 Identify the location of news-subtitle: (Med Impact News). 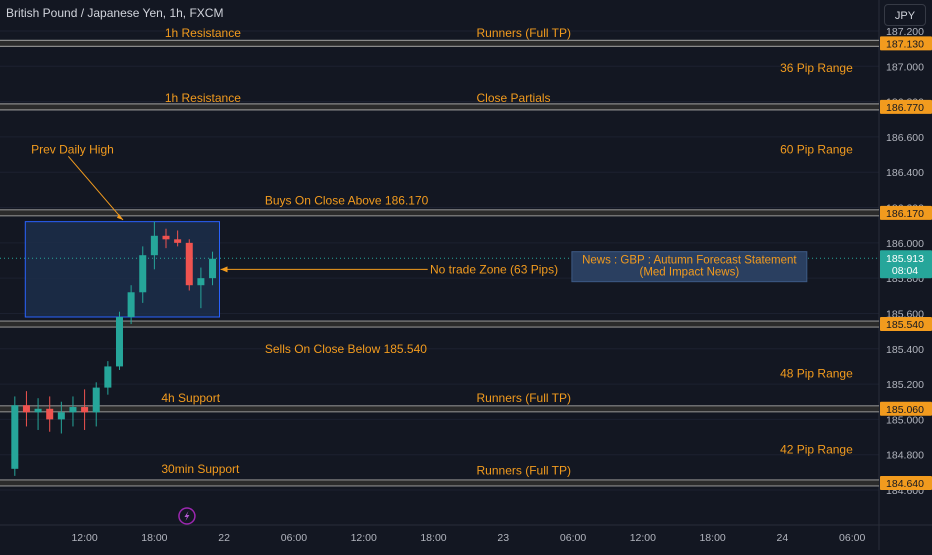
(690, 273).